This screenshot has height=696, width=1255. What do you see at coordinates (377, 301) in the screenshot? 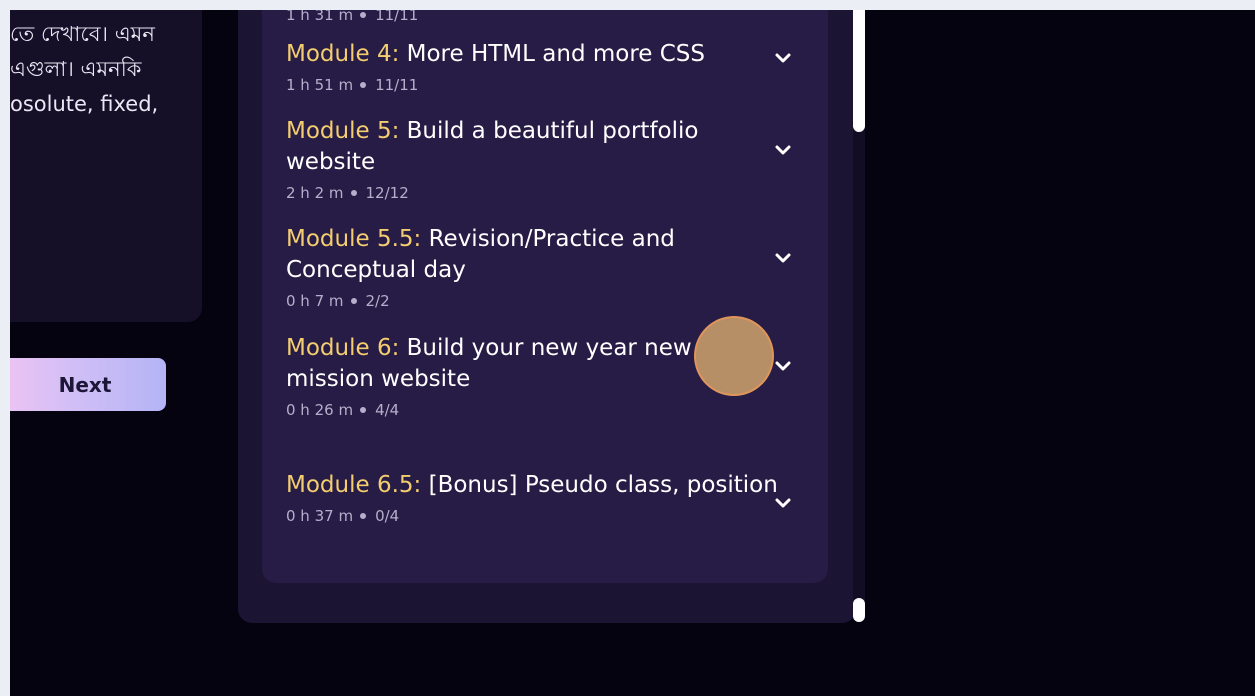
I see `module-progress: 2/2` at bounding box center [377, 301].